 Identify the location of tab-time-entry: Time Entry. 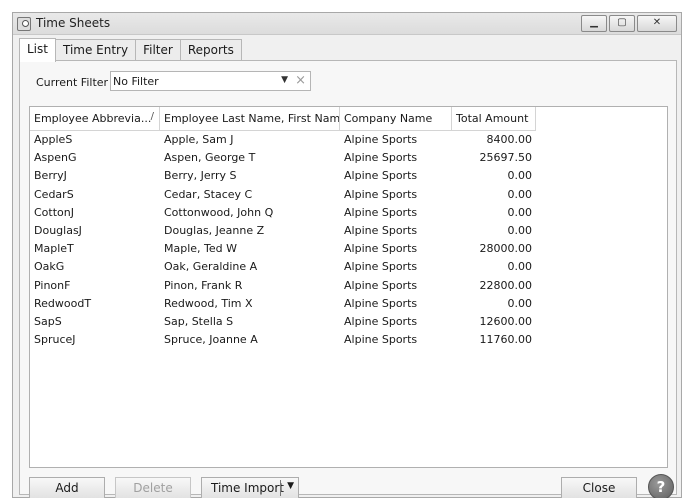
(95, 50).